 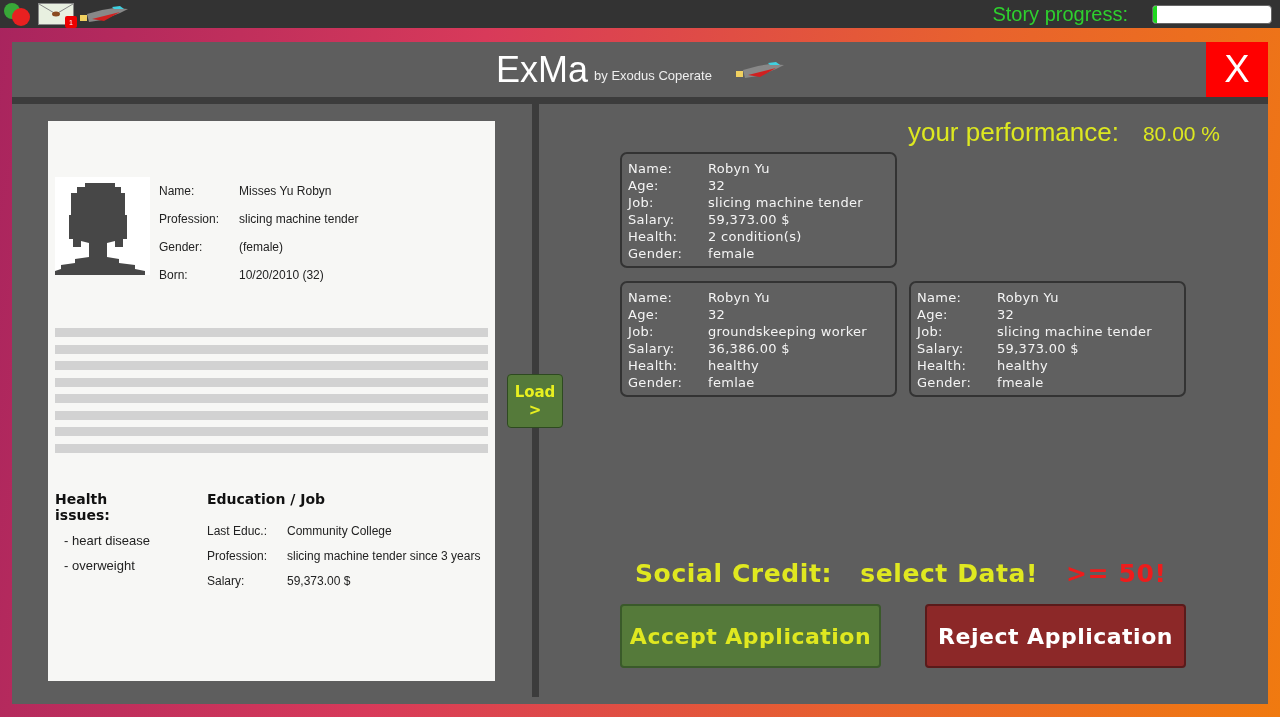 What do you see at coordinates (340, 530) in the screenshot?
I see `field-value: Community College` at bounding box center [340, 530].